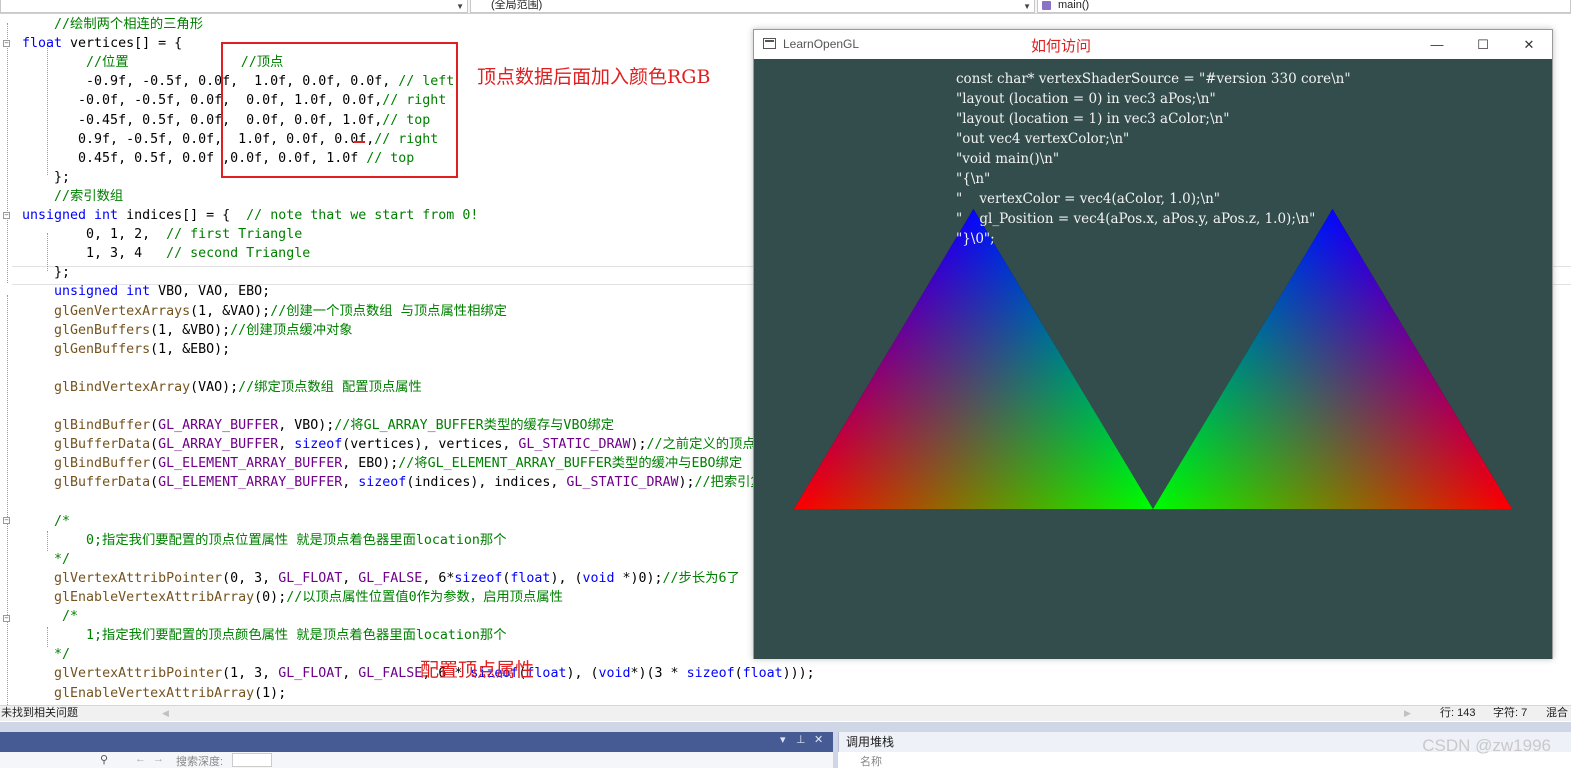 The image size is (1571, 768). I want to click on left-panel-toolbar: ⚲ ← → 搜索深度:, so click(416, 760).